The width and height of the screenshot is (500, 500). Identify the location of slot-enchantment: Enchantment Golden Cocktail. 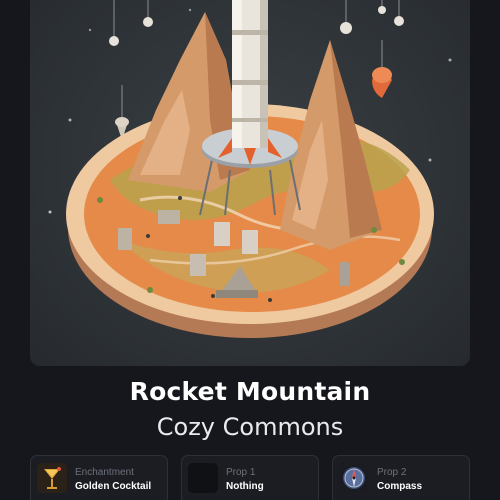
(99, 477).